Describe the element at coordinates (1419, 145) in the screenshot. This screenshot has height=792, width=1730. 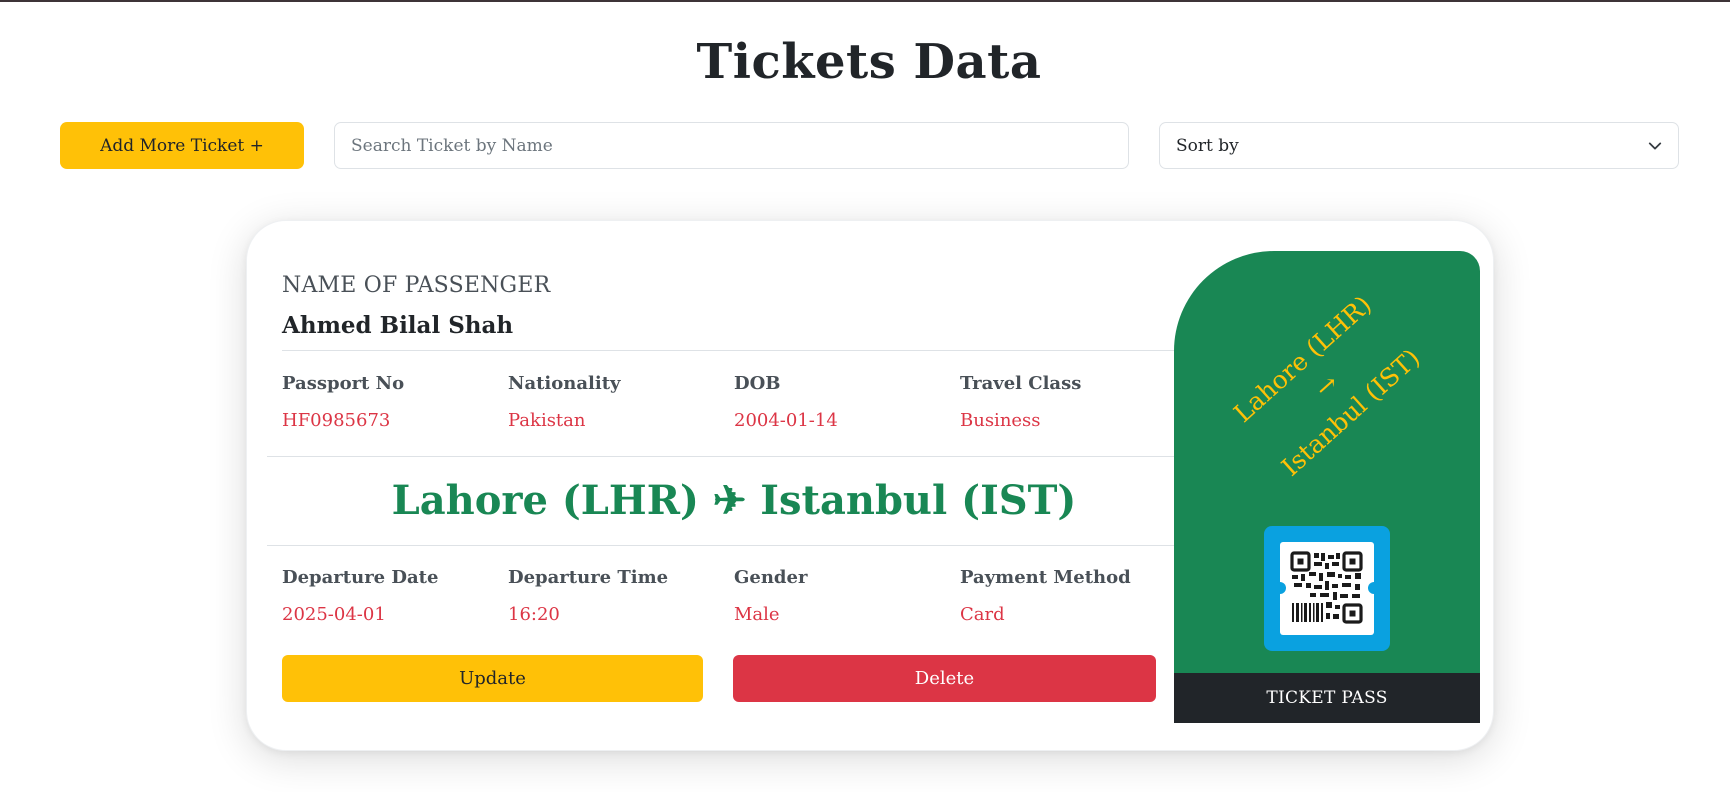
I see `sort-select: Sort by` at that location.